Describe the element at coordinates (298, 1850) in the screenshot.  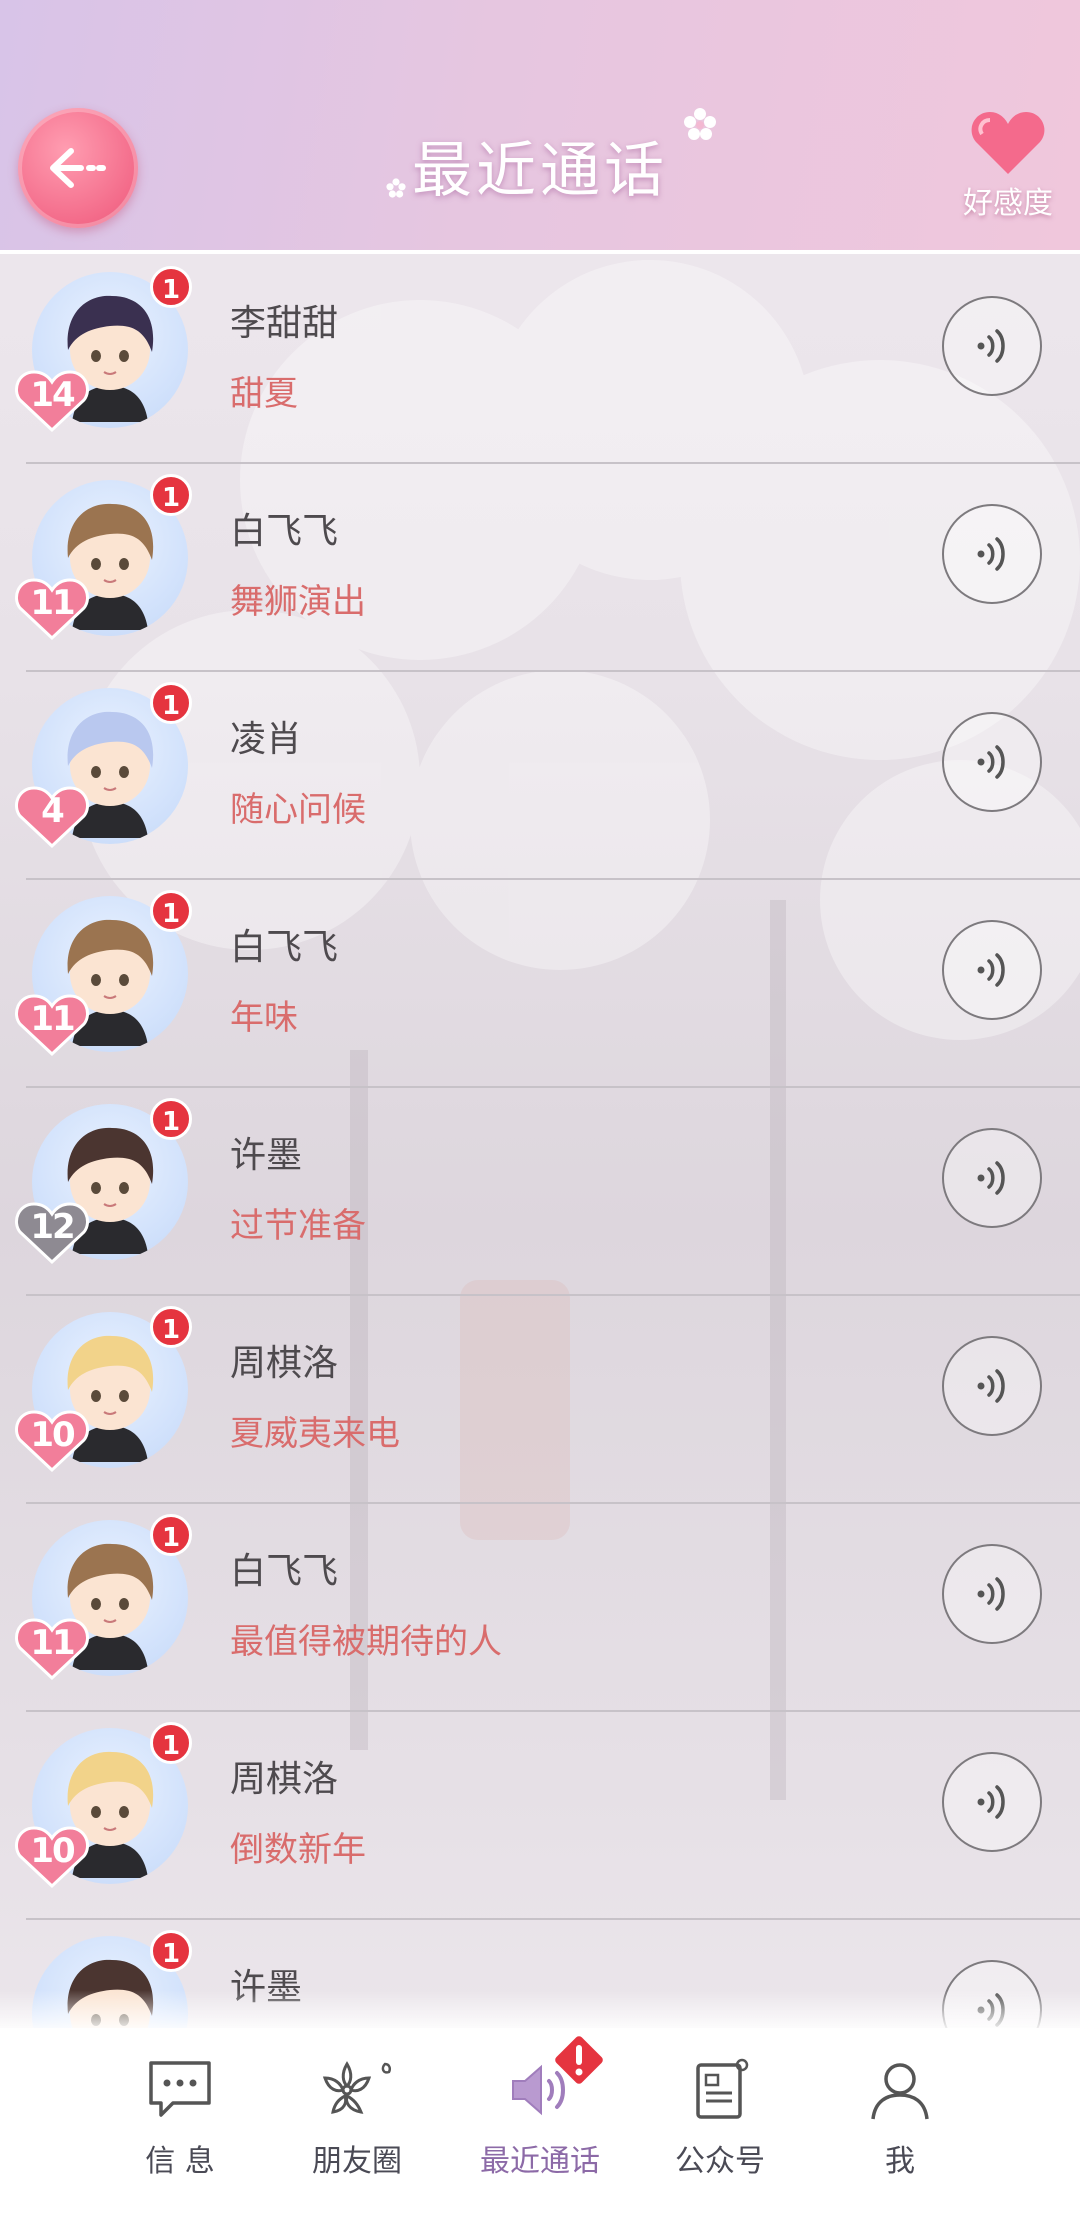
I see `call-subject: 倒数新年` at that location.